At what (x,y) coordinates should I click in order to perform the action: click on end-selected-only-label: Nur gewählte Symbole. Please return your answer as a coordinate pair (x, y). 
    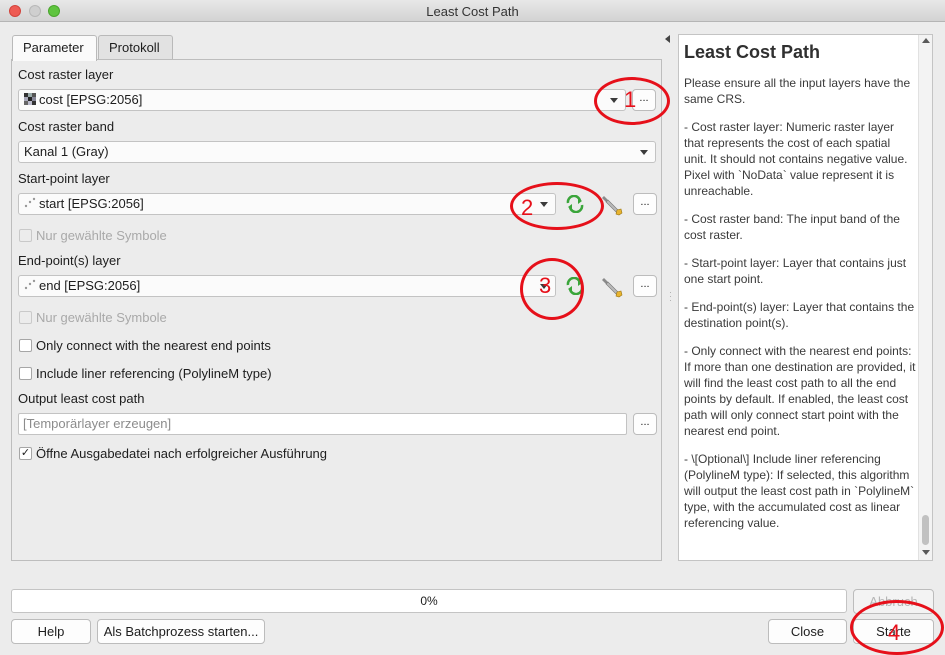
    Looking at the image, I should click on (101, 317).